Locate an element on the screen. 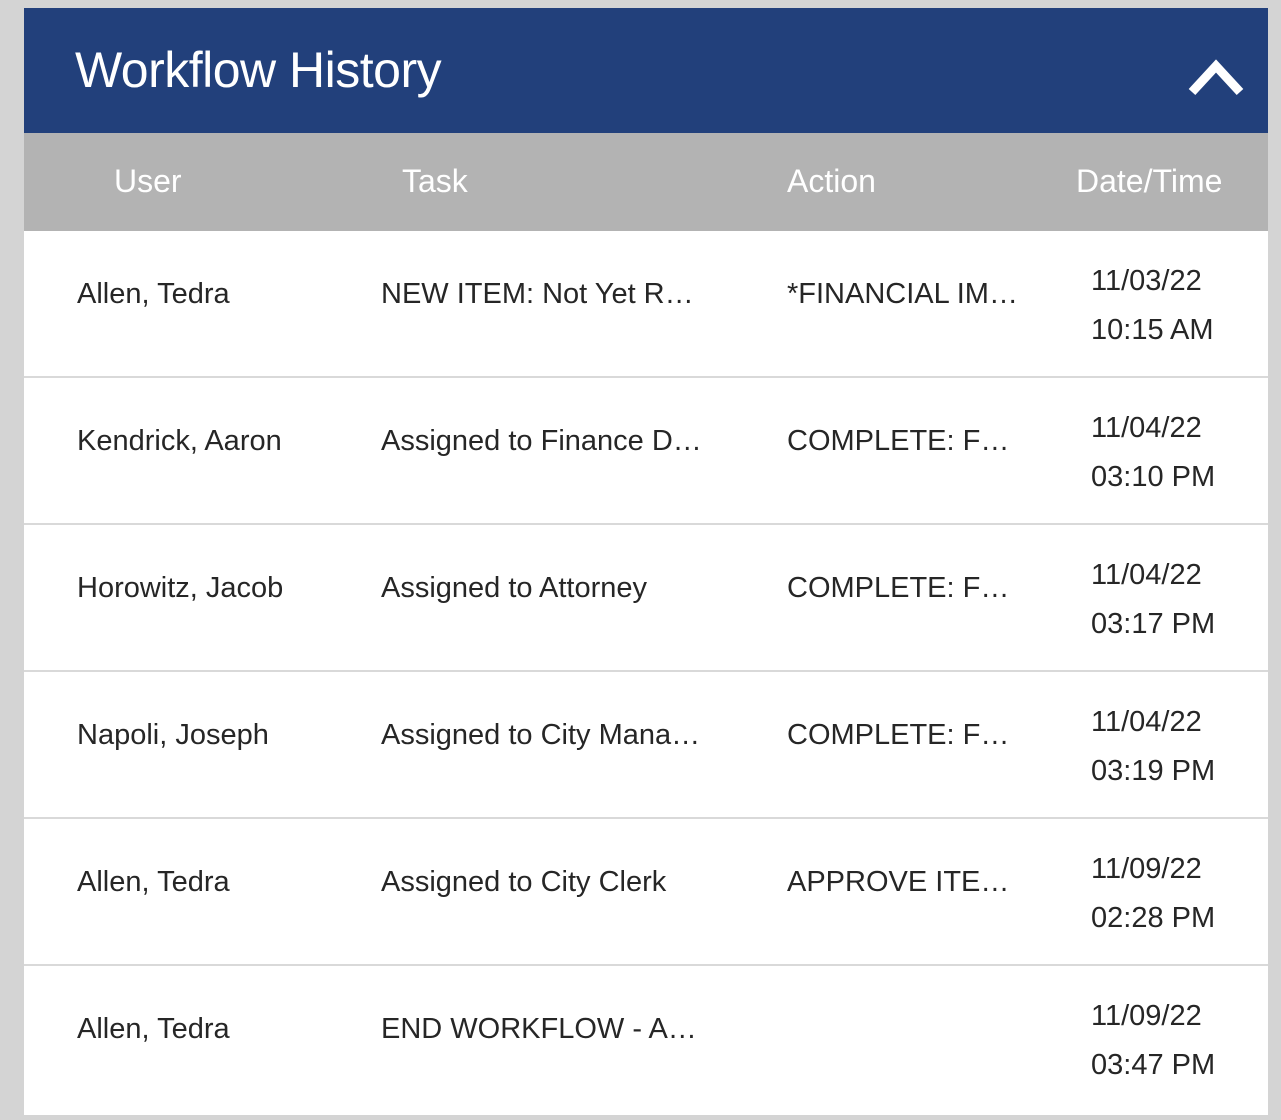 This screenshot has height=1120, width=1281. cell-datetime: 11/04/22 03:10 PM is located at coordinates (1153, 453).